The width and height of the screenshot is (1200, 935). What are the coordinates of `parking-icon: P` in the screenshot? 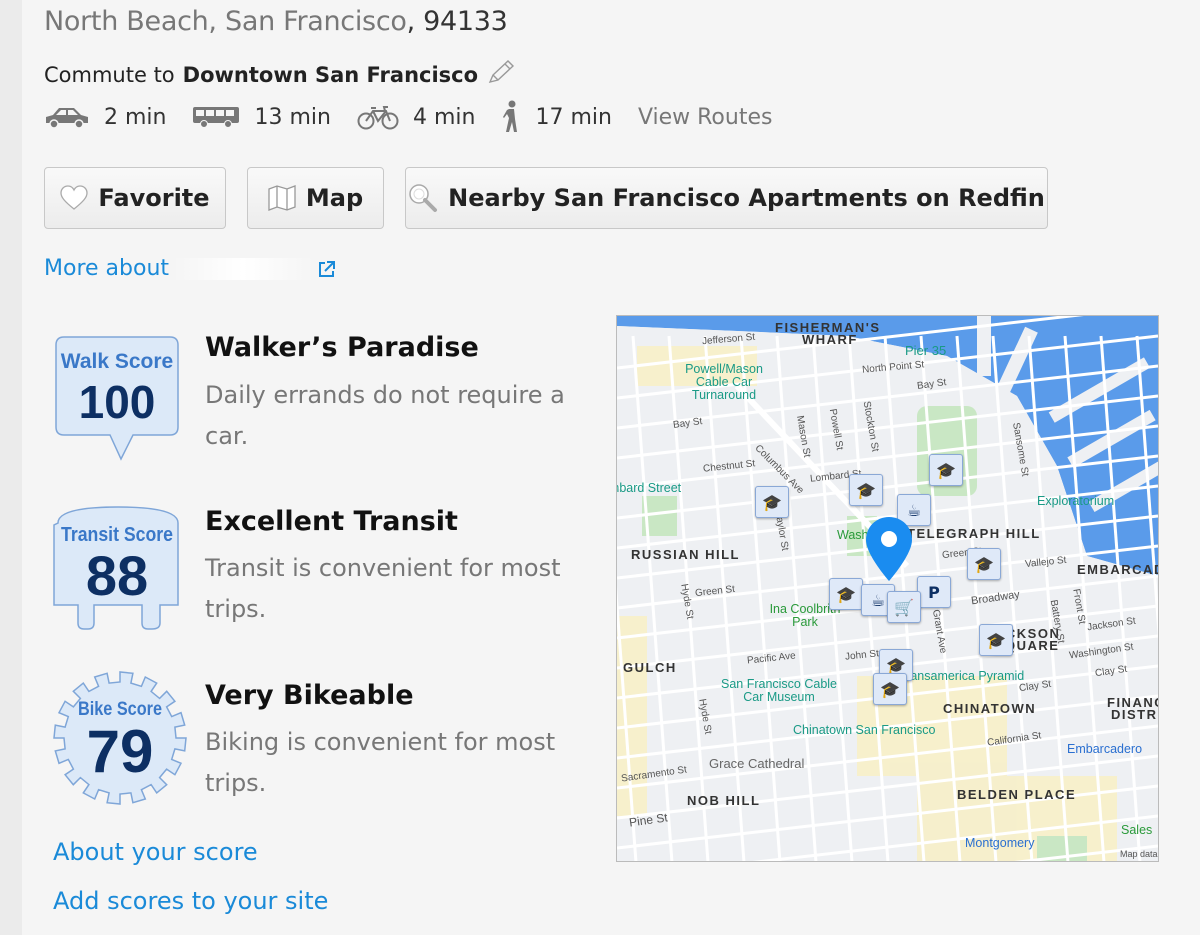 It's located at (934, 592).